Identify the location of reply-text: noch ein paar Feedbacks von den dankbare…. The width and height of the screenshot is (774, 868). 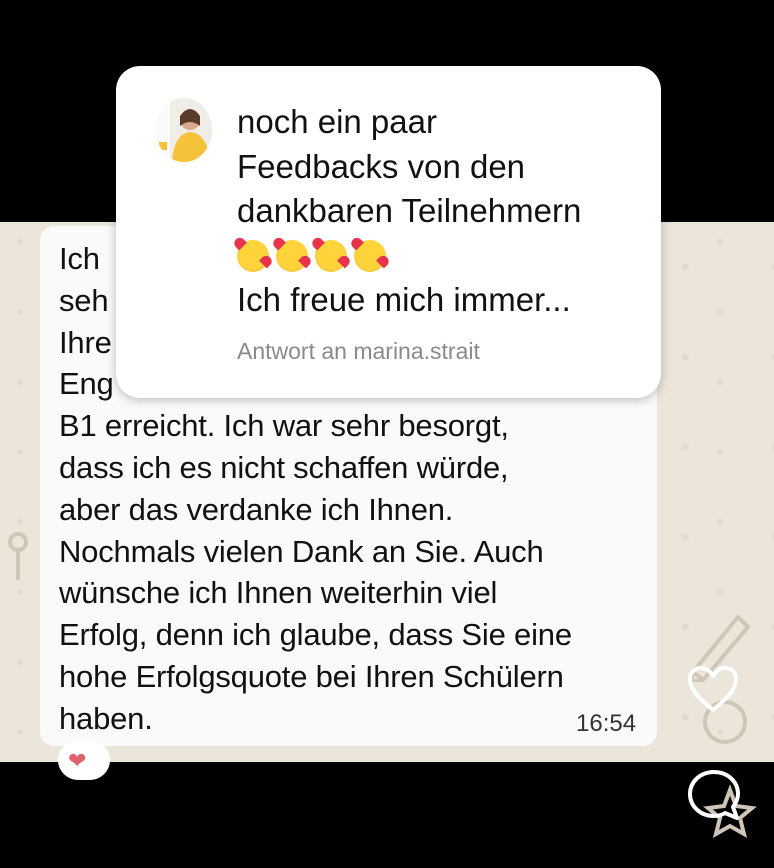
(447, 211).